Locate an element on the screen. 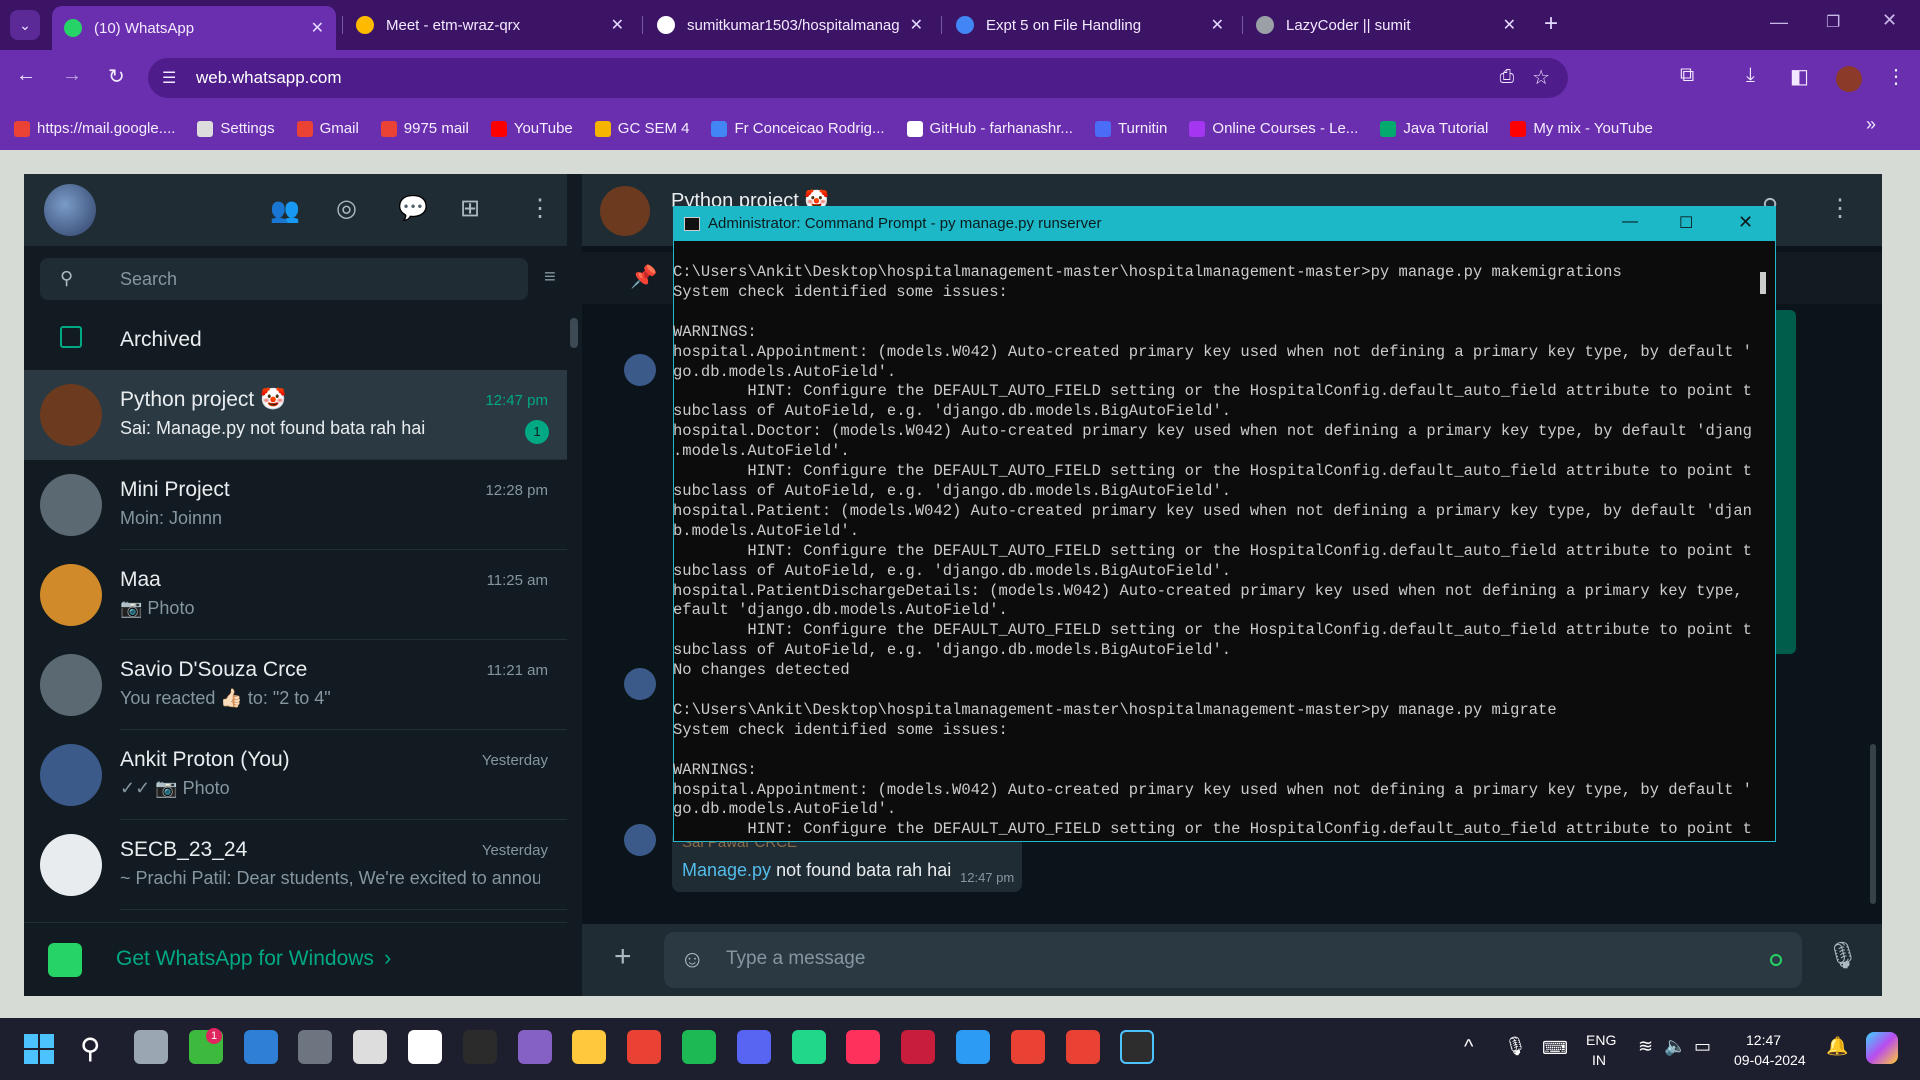 Image resolution: width=1920 pixels, height=1080 pixels. minimize-icon: — is located at coordinates (1779, 22).